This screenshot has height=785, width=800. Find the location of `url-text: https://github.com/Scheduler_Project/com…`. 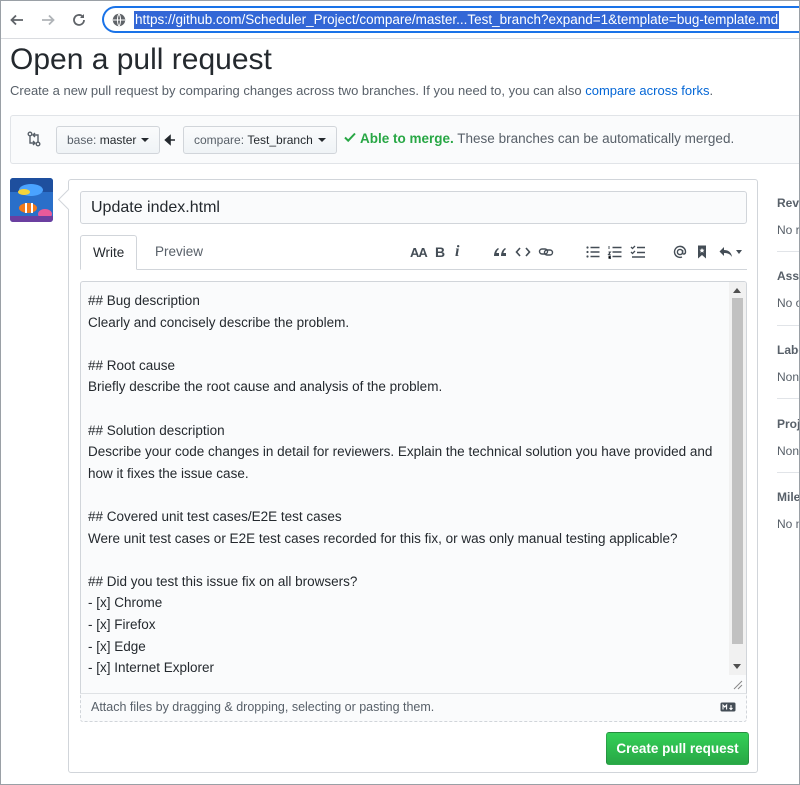

url-text: https://github.com/Scheduler_Project/com… is located at coordinates (457, 20).